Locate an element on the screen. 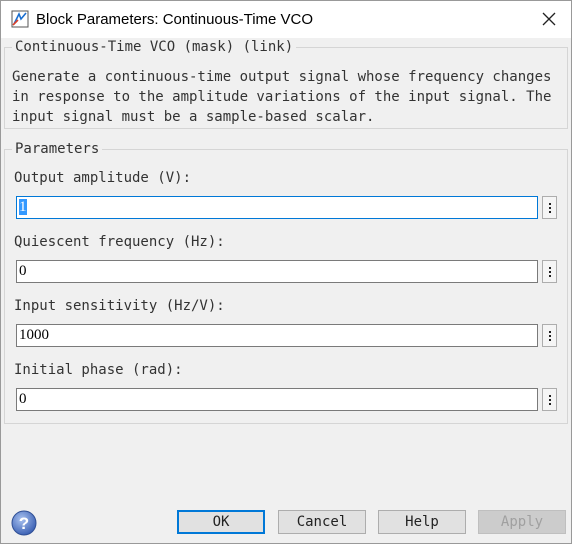 The image size is (572, 544). close-icon is located at coordinates (549, 19).